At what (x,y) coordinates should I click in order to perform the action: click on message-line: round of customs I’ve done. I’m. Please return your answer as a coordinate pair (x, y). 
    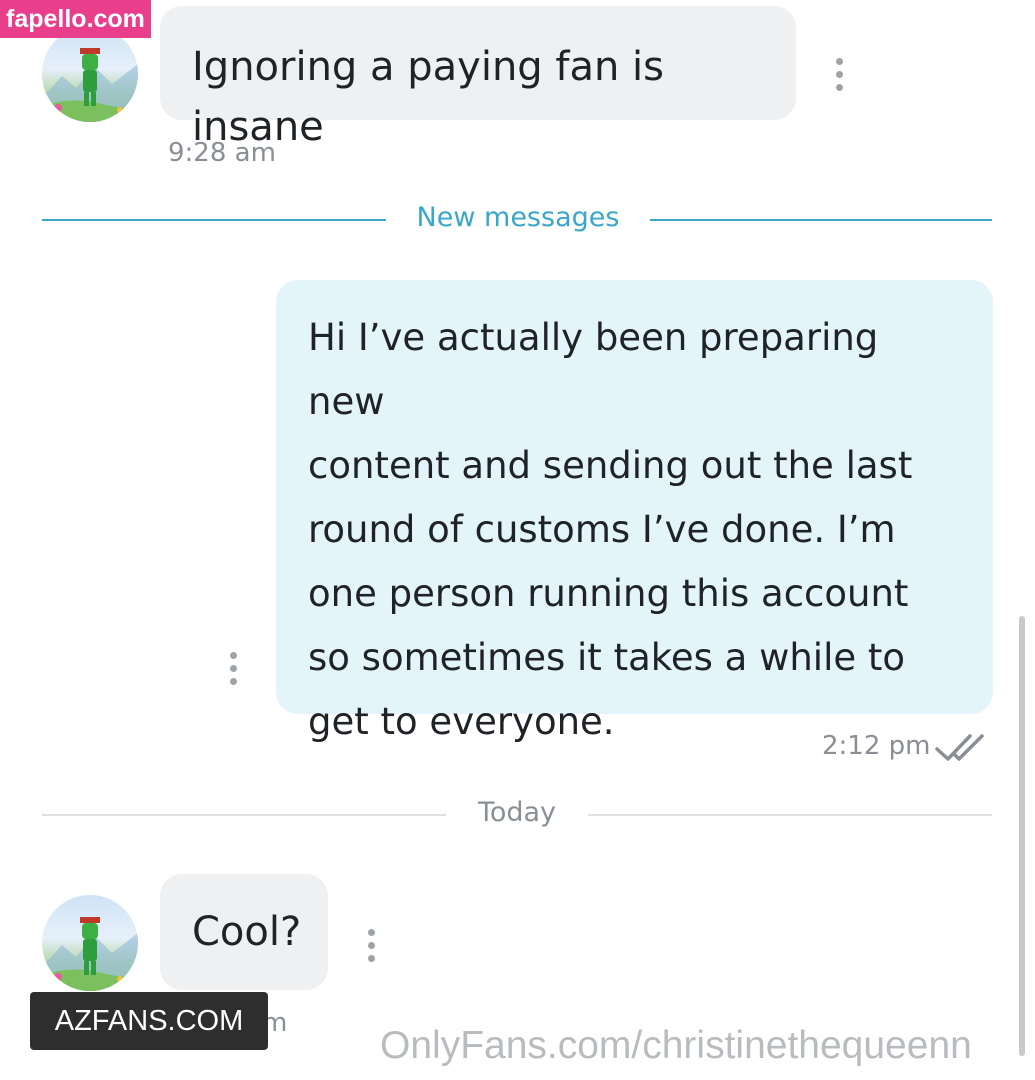
    Looking at the image, I should click on (602, 529).